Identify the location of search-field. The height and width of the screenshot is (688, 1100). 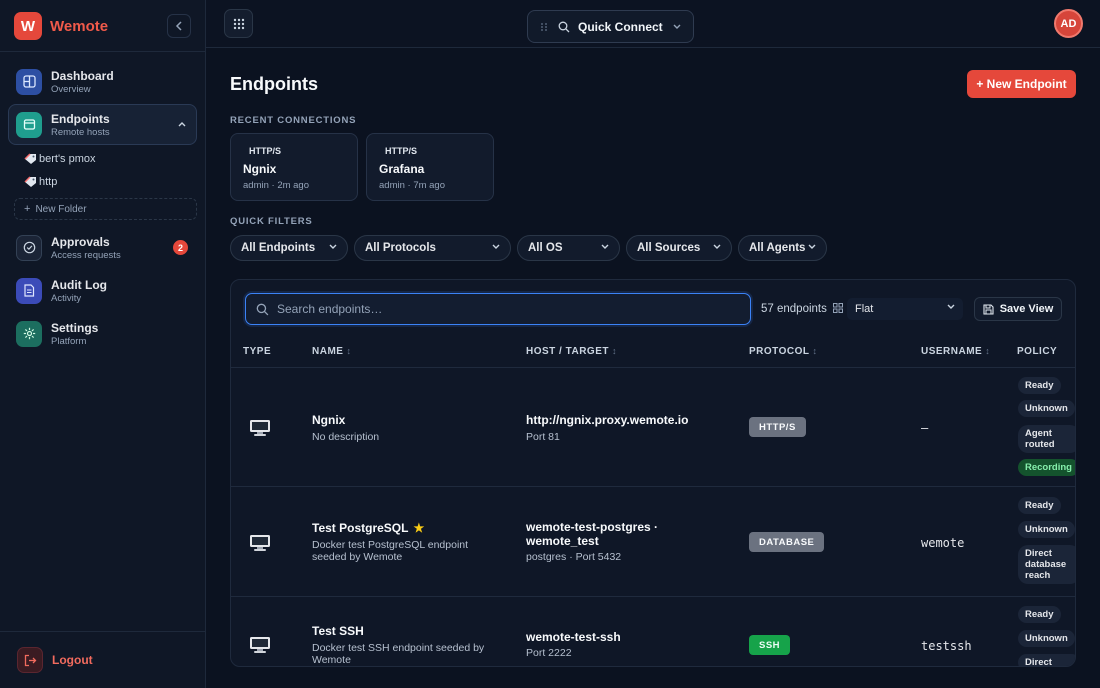
(498, 309).